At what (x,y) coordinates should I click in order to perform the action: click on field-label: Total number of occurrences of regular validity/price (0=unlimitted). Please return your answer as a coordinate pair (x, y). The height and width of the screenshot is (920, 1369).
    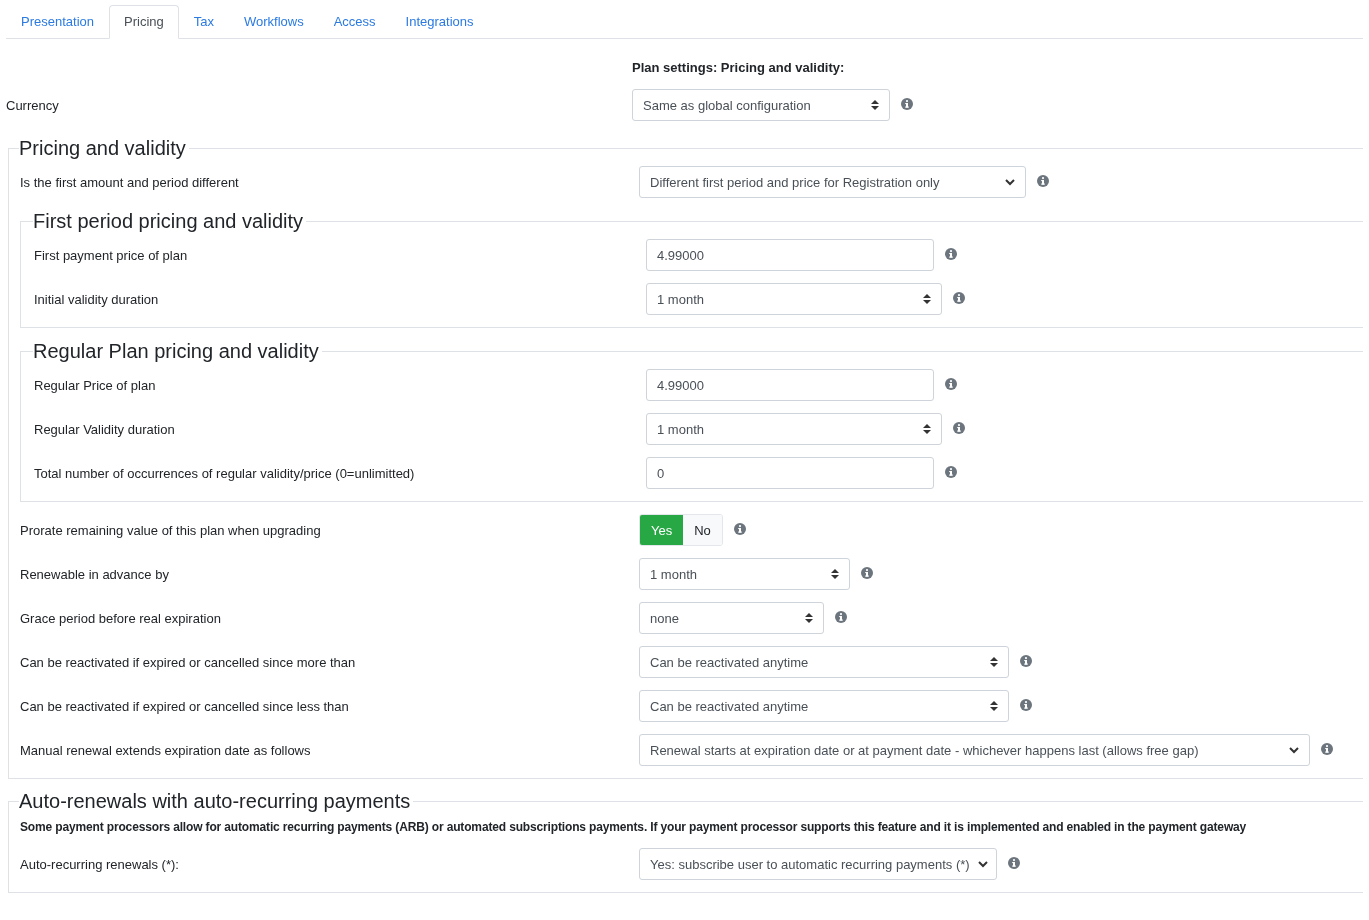
    Looking at the image, I should click on (225, 473).